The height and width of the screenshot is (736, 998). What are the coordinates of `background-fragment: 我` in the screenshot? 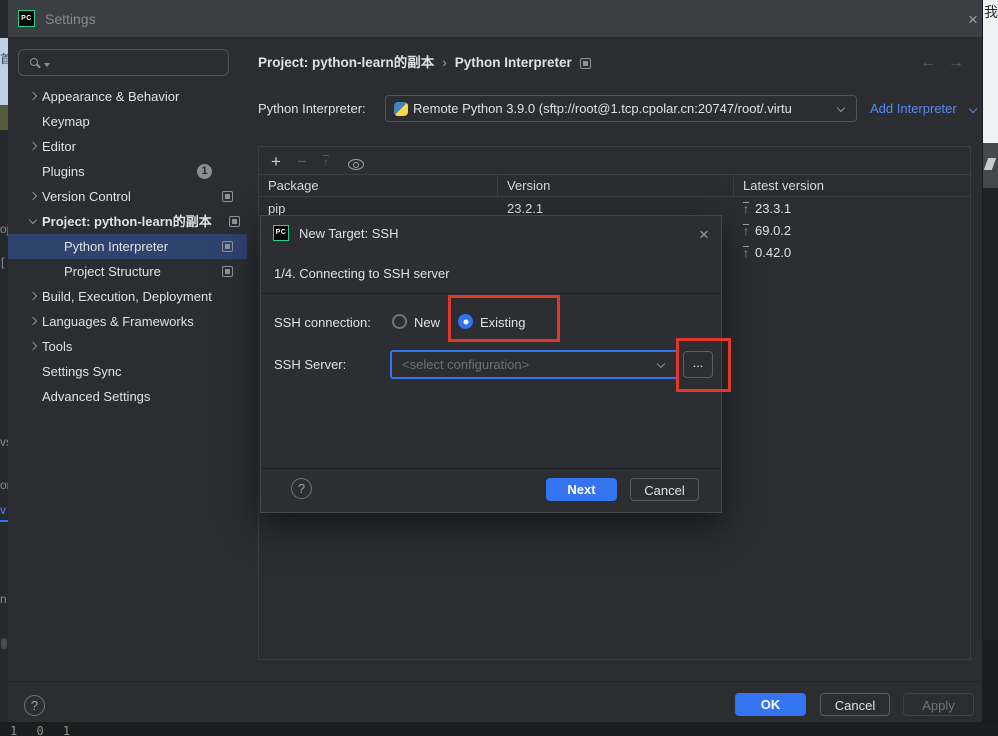 It's located at (991, 12).